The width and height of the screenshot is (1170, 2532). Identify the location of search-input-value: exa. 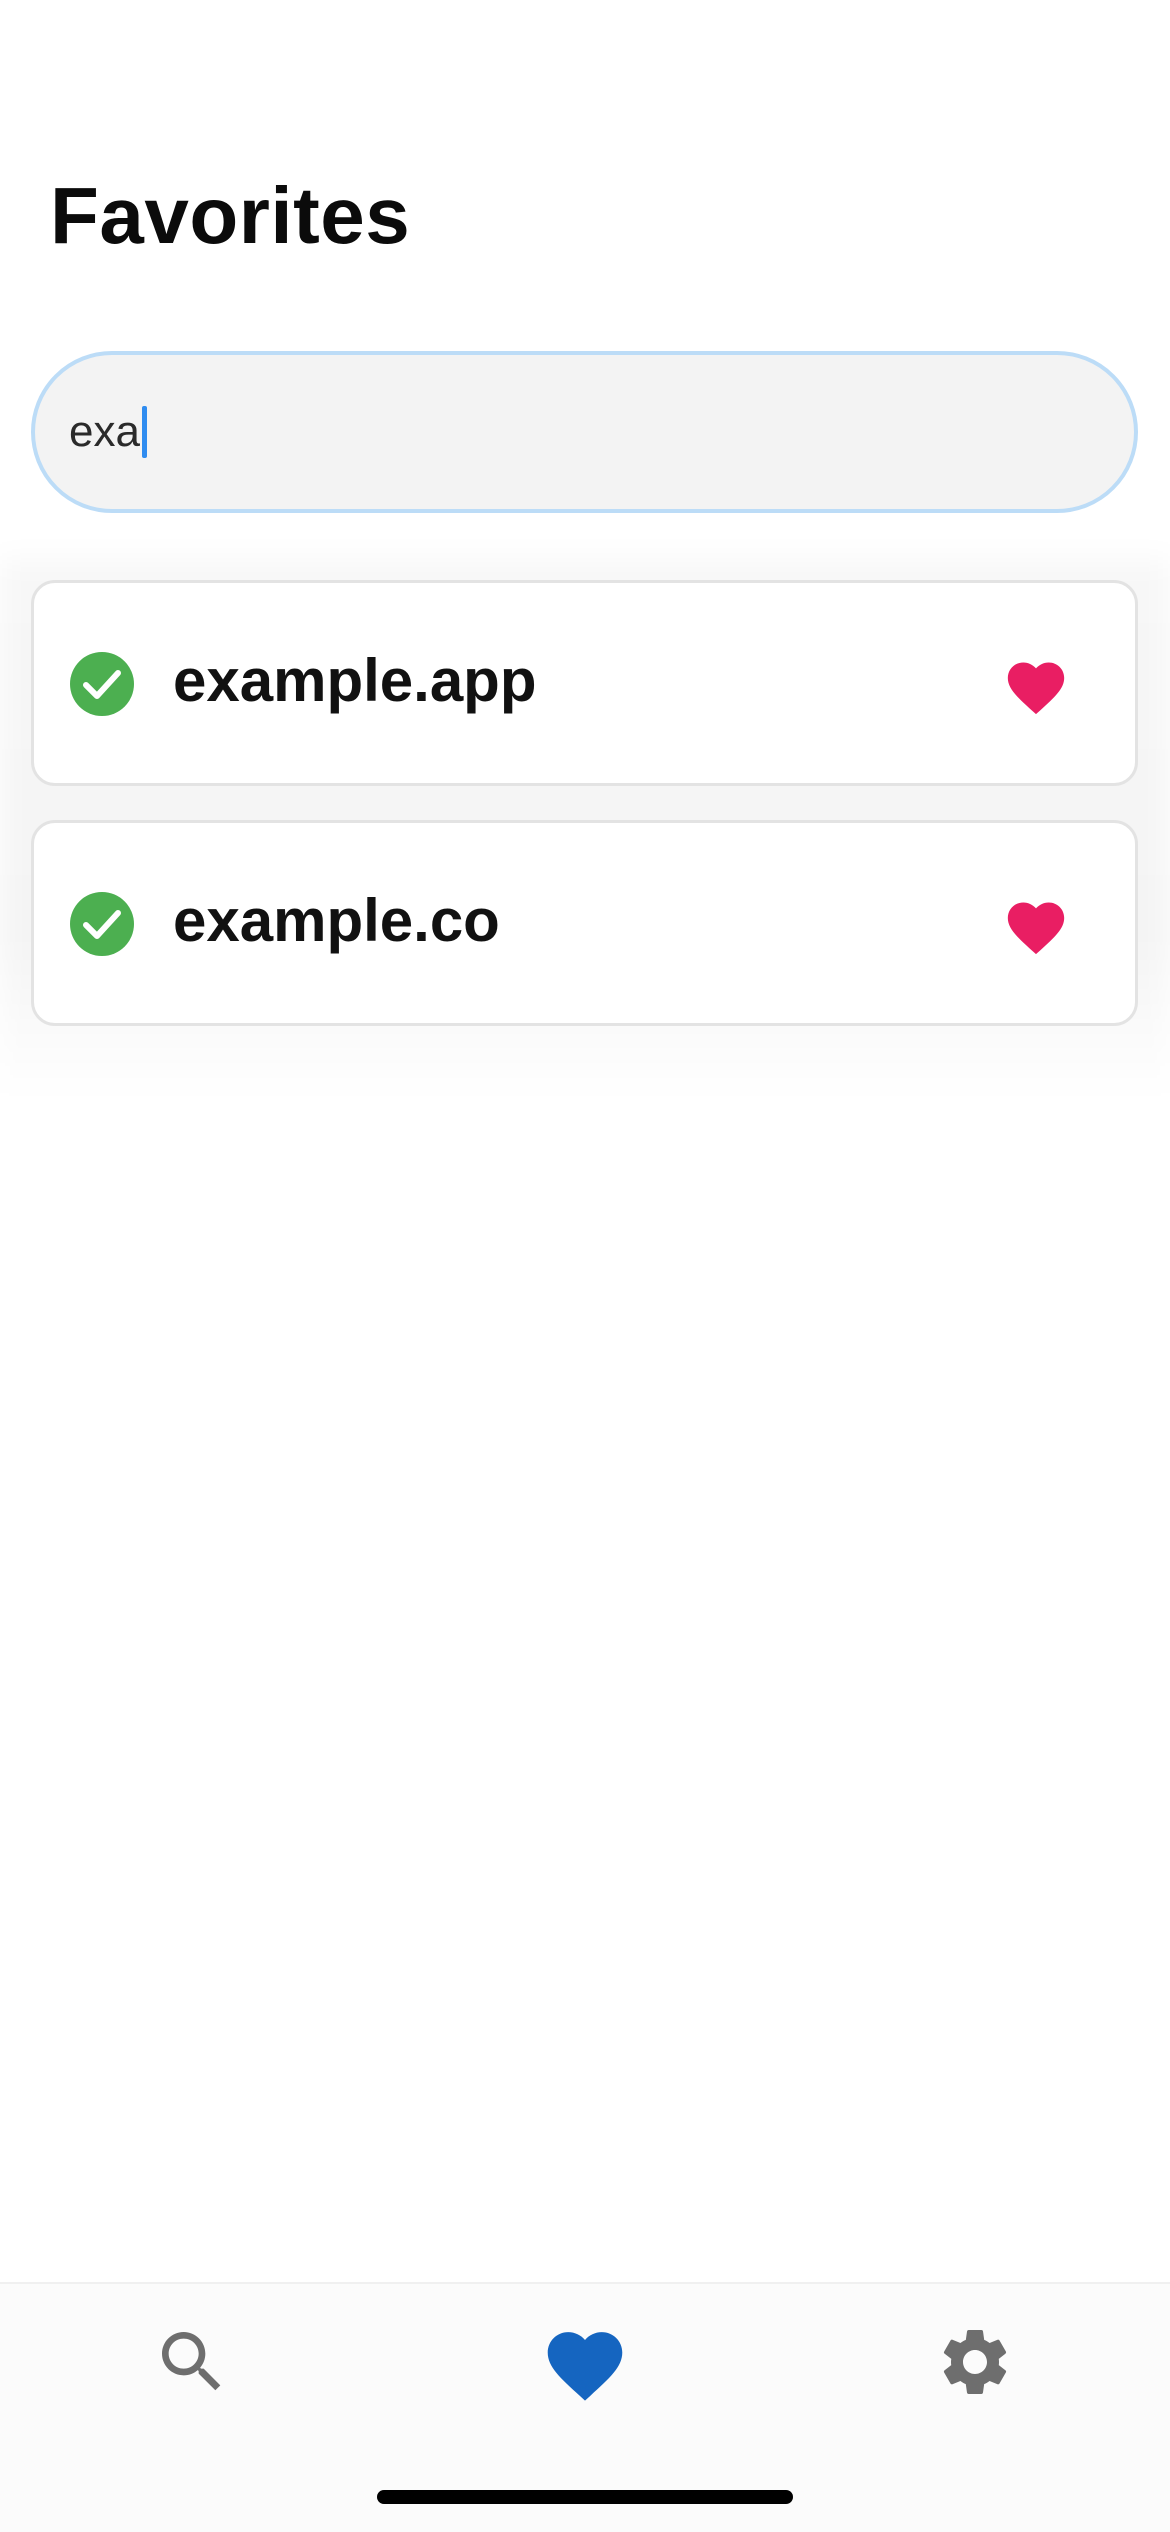
(104, 432).